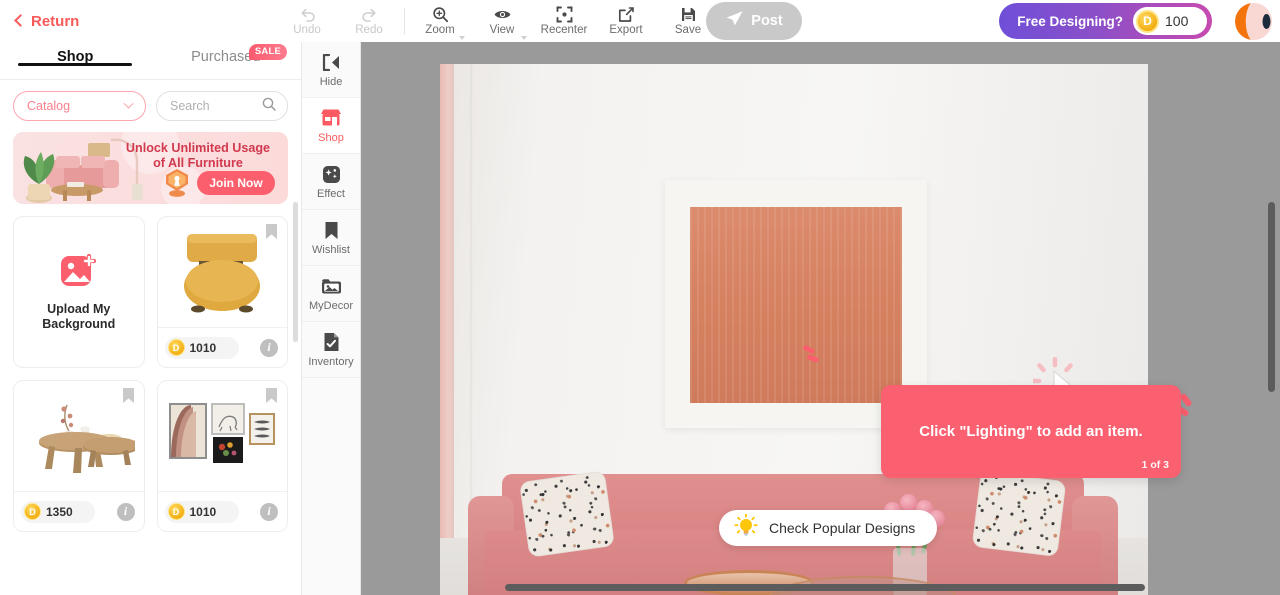  I want to click on tooltip-step-indicator: 1 of 3, so click(1155, 465).